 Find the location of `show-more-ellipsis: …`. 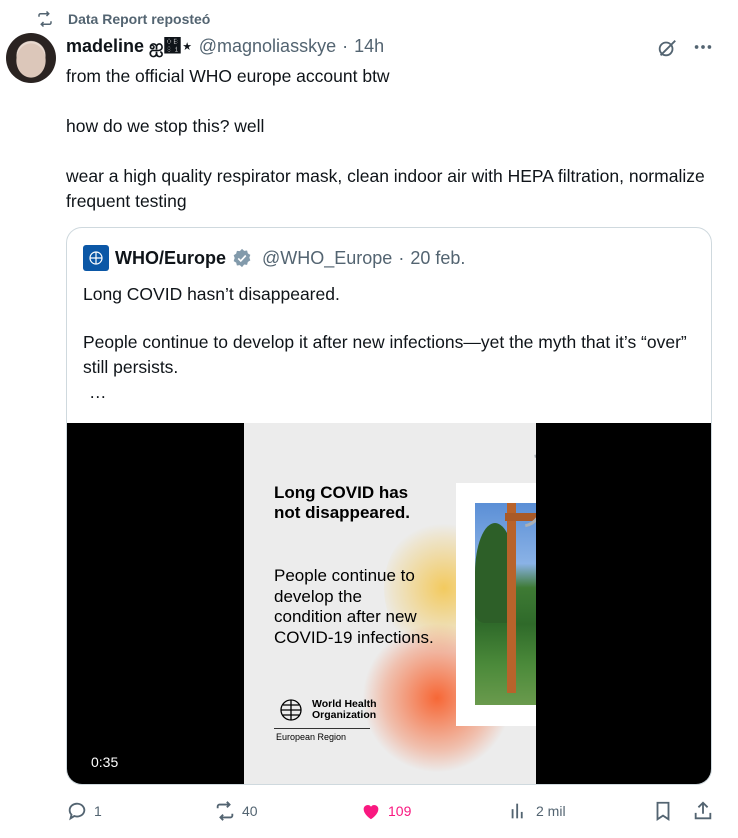

show-more-ellipsis: … is located at coordinates (393, 392).